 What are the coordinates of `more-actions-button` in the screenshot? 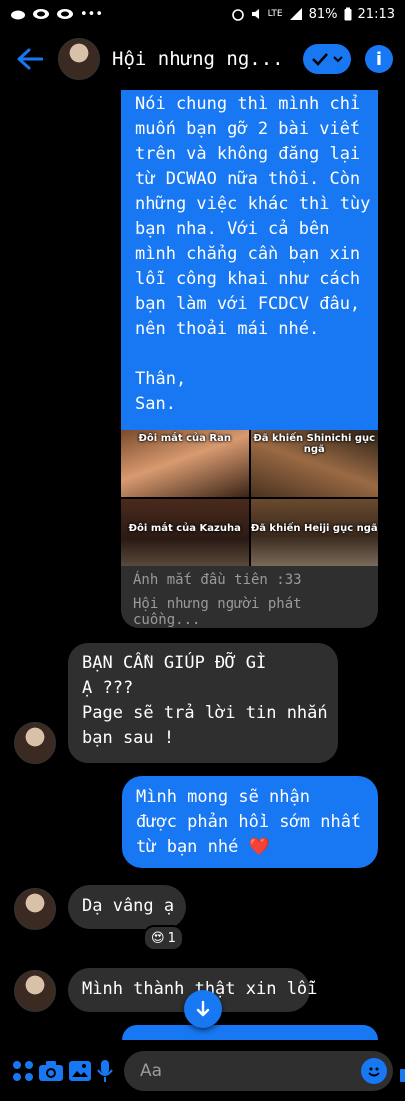 It's located at (23, 1071).